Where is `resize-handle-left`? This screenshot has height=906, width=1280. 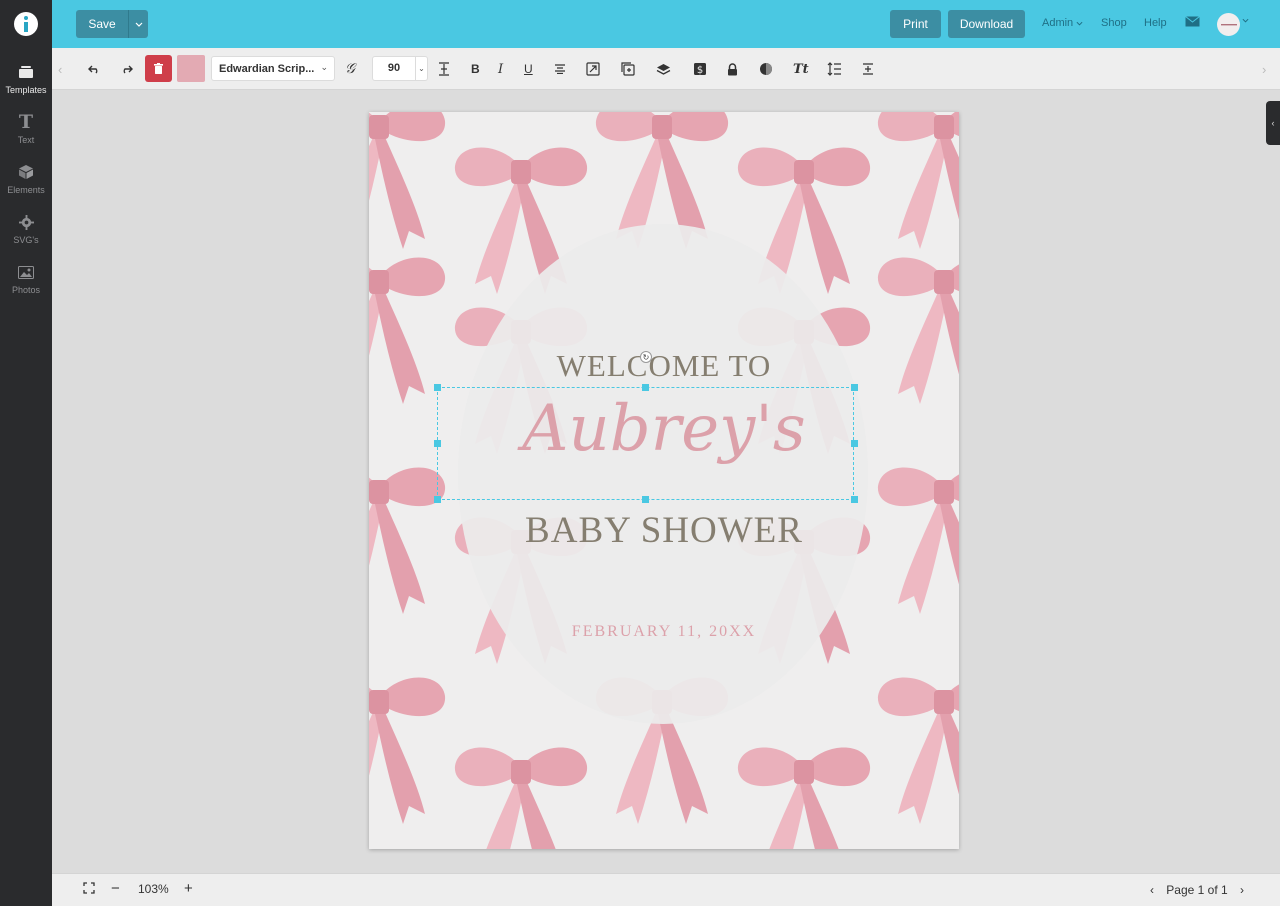
resize-handle-left is located at coordinates (437, 443).